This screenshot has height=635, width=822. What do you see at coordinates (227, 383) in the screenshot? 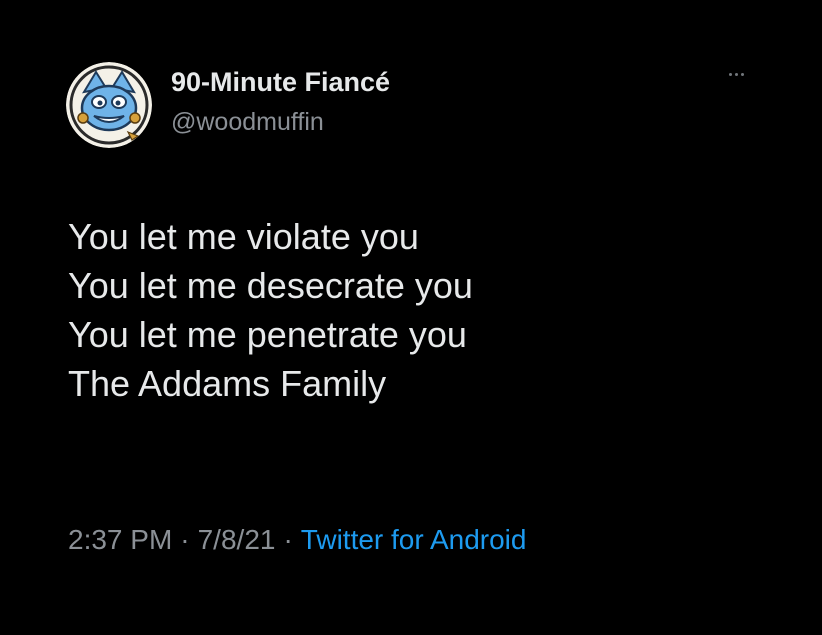
I see `tweet-line: The Addams Family` at bounding box center [227, 383].